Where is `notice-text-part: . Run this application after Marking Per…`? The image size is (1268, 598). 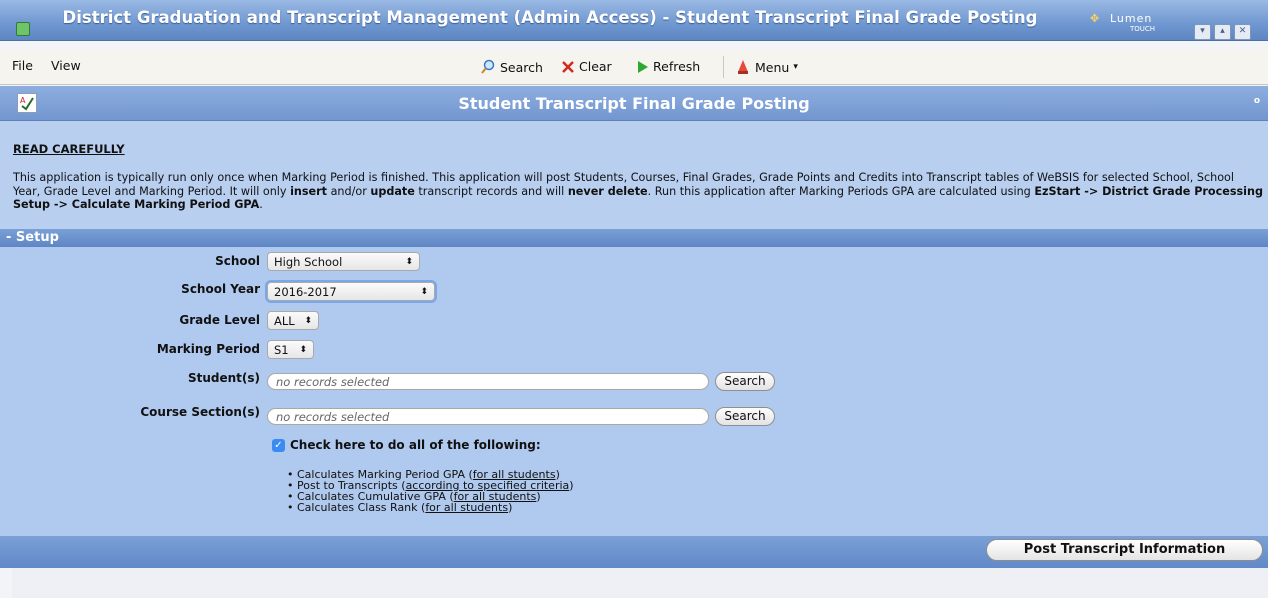
notice-text-part: . Run this application after Marking Per… is located at coordinates (841, 191).